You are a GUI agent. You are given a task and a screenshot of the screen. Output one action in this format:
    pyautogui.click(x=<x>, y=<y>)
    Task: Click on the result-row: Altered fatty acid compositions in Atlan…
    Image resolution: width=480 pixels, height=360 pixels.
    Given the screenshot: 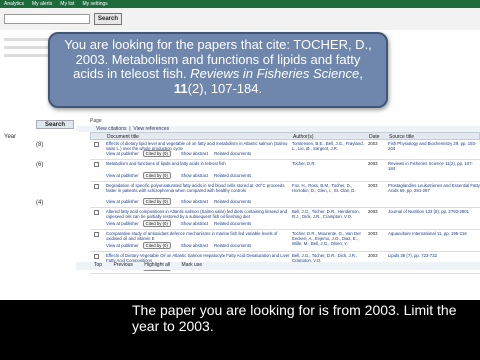 What is the action you would take?
    pyautogui.click(x=285, y=219)
    